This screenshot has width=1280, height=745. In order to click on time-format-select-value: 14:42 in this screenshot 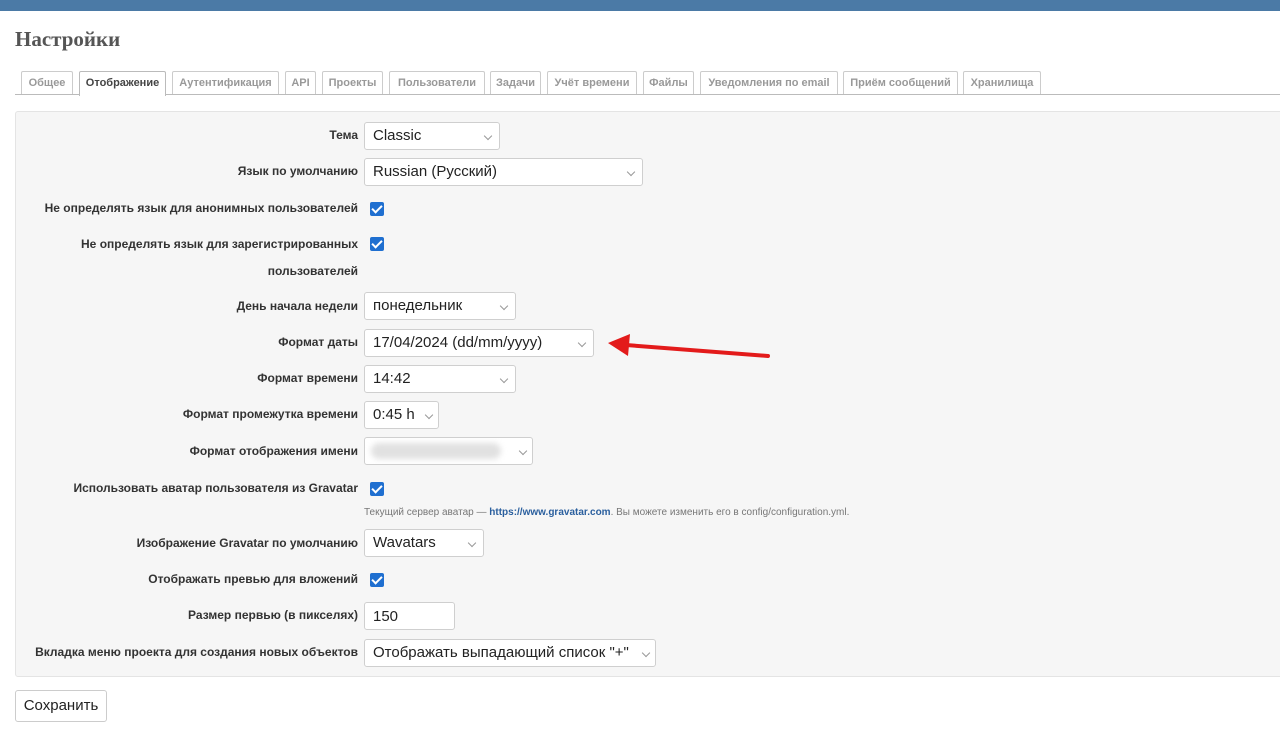, I will do `click(392, 378)`.